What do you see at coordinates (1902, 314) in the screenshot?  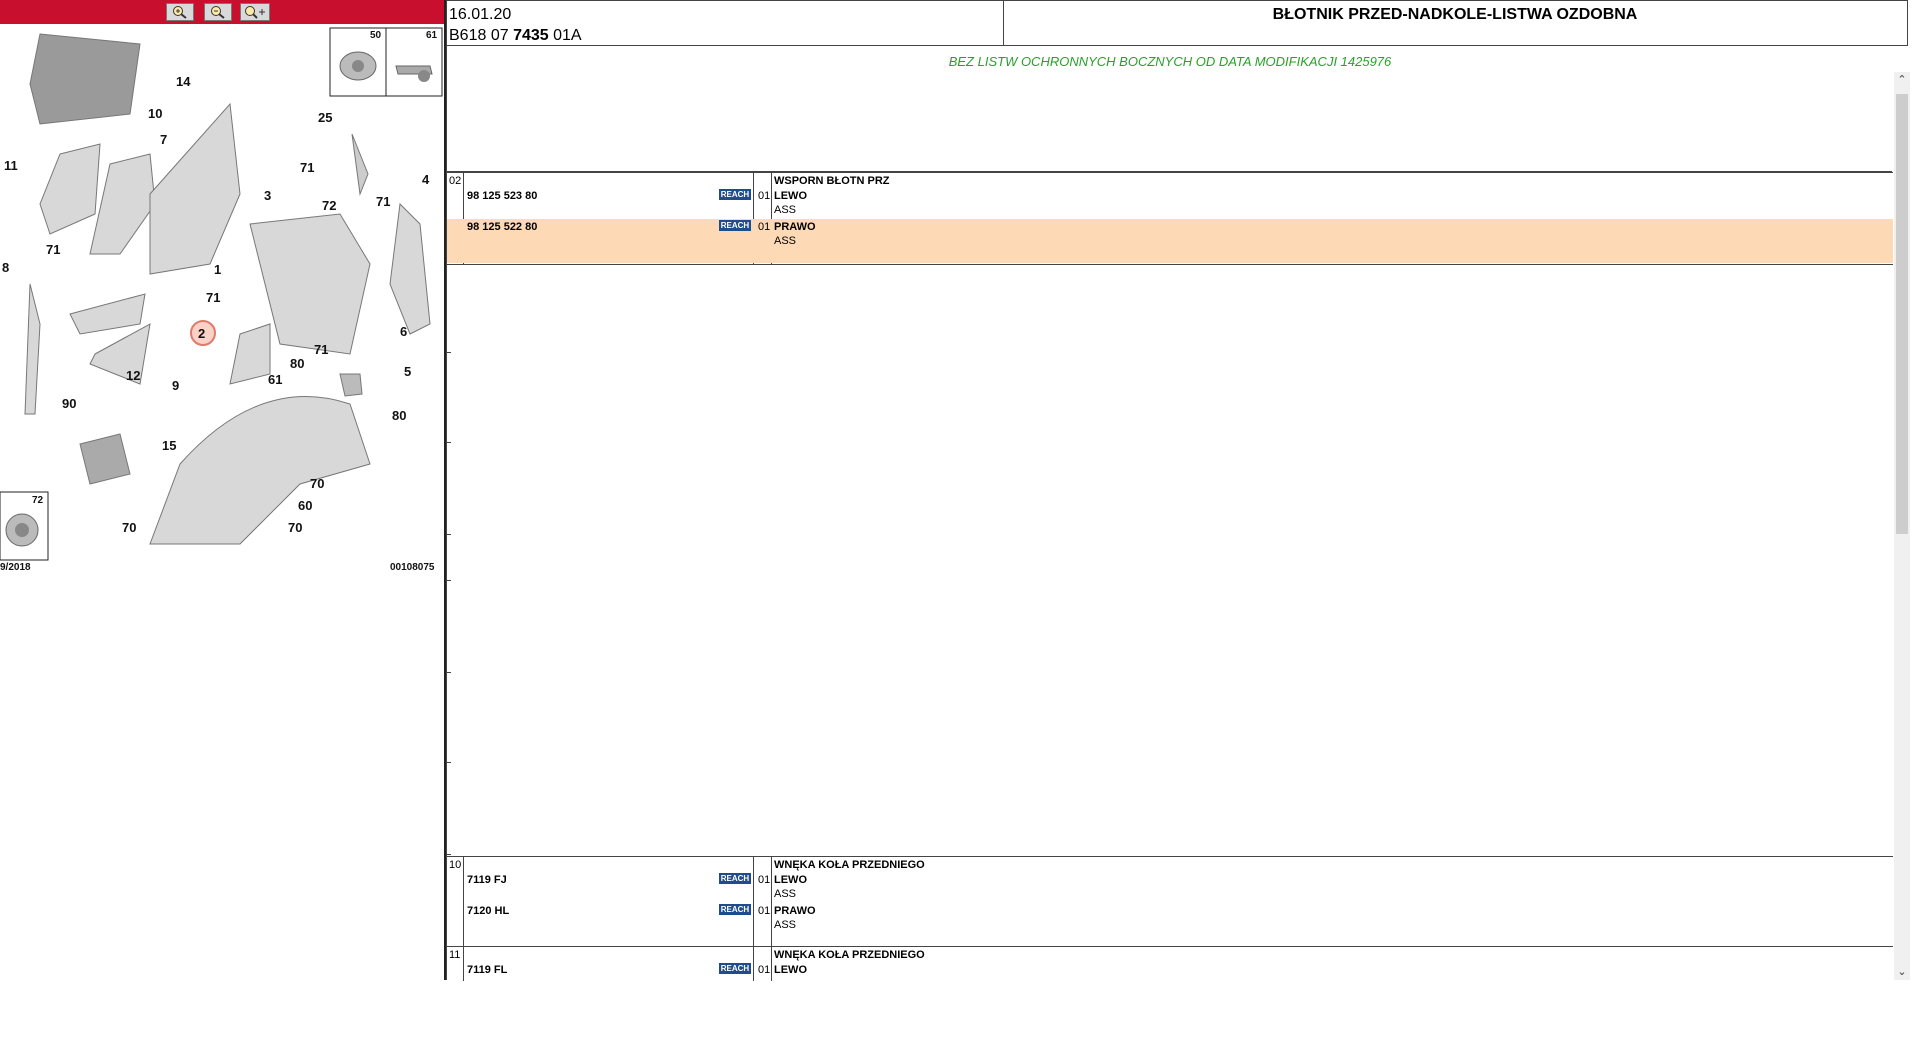 I see `scroll-thumb` at bounding box center [1902, 314].